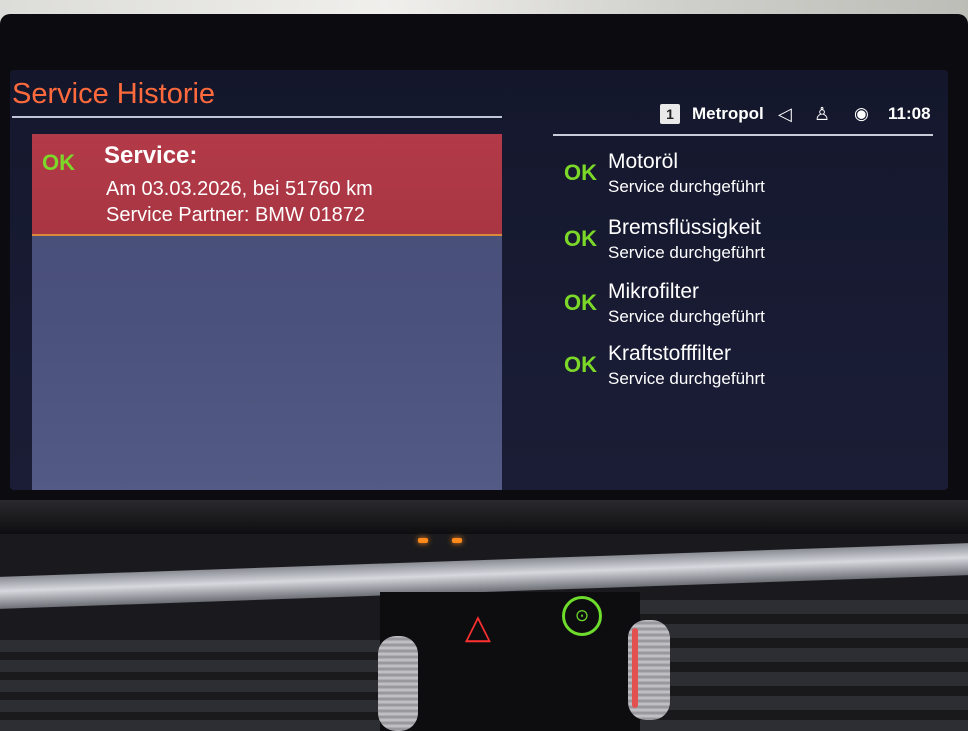 The image size is (968, 731). I want to click on service-item: OK Bremsflüssigkeit Service durchgeführt, so click(744, 244).